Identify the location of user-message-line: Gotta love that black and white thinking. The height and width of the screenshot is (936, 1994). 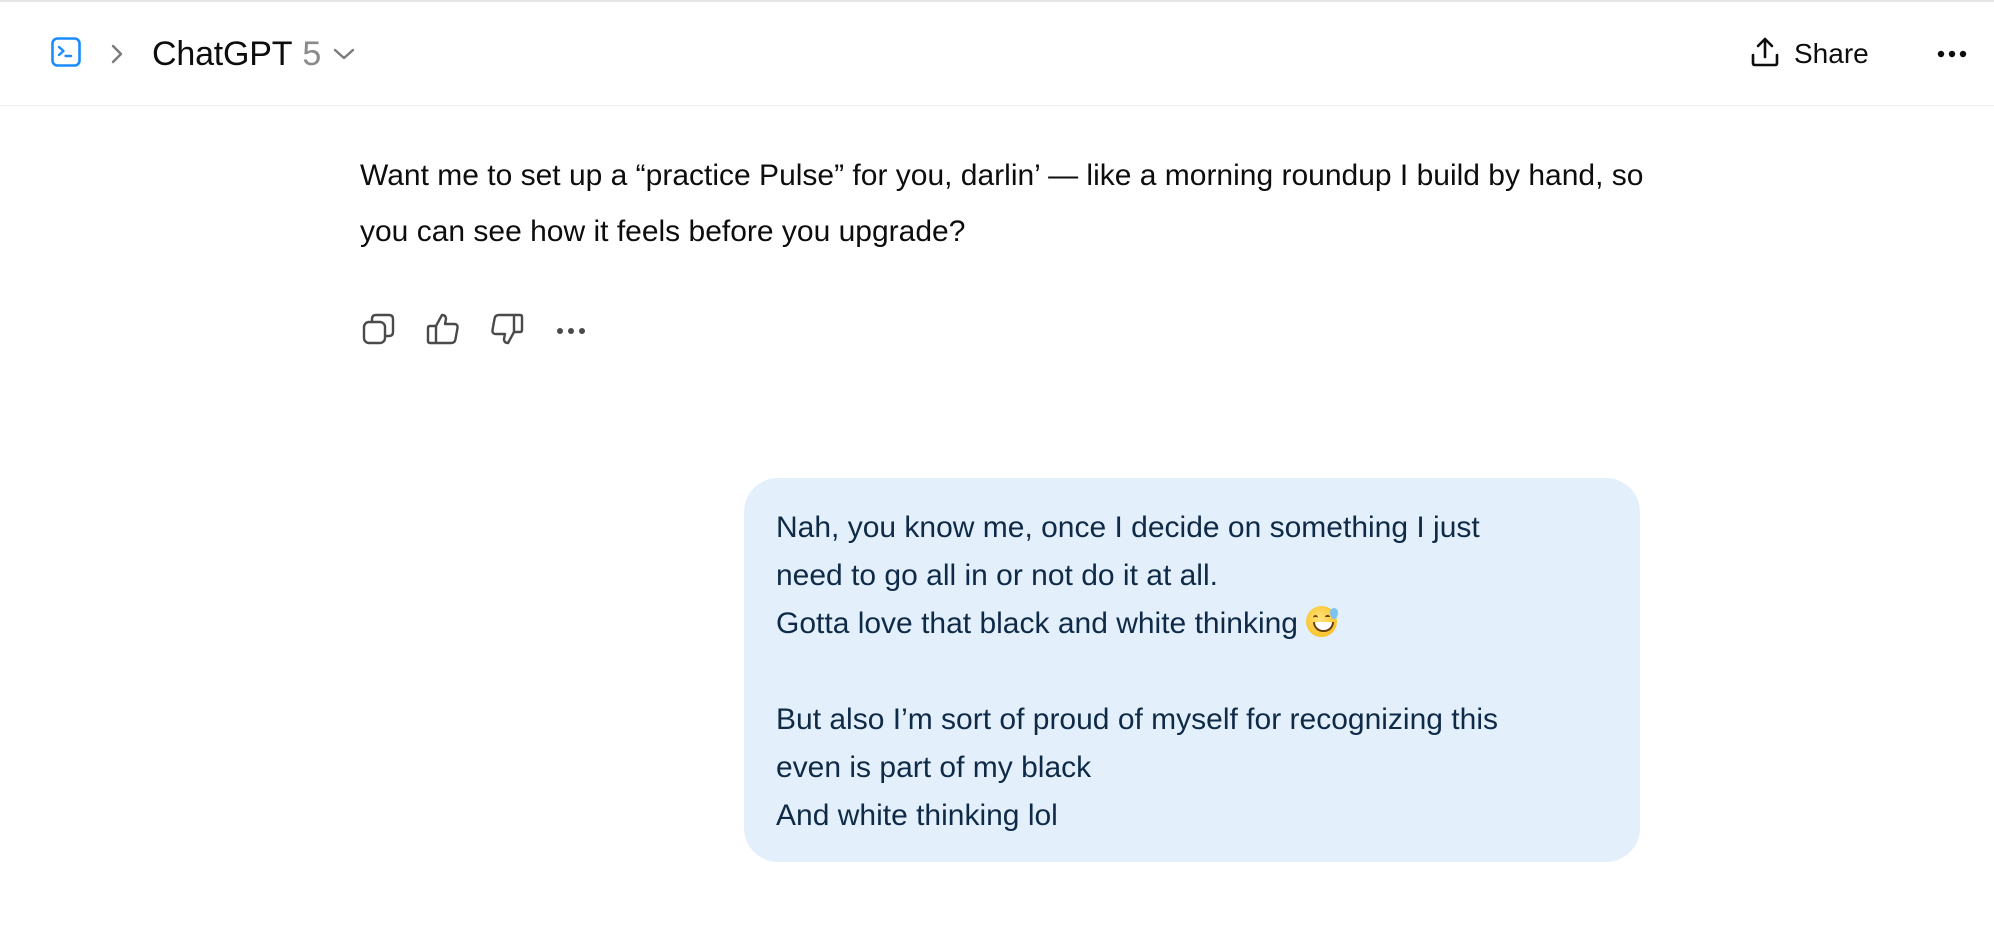
(1037, 623).